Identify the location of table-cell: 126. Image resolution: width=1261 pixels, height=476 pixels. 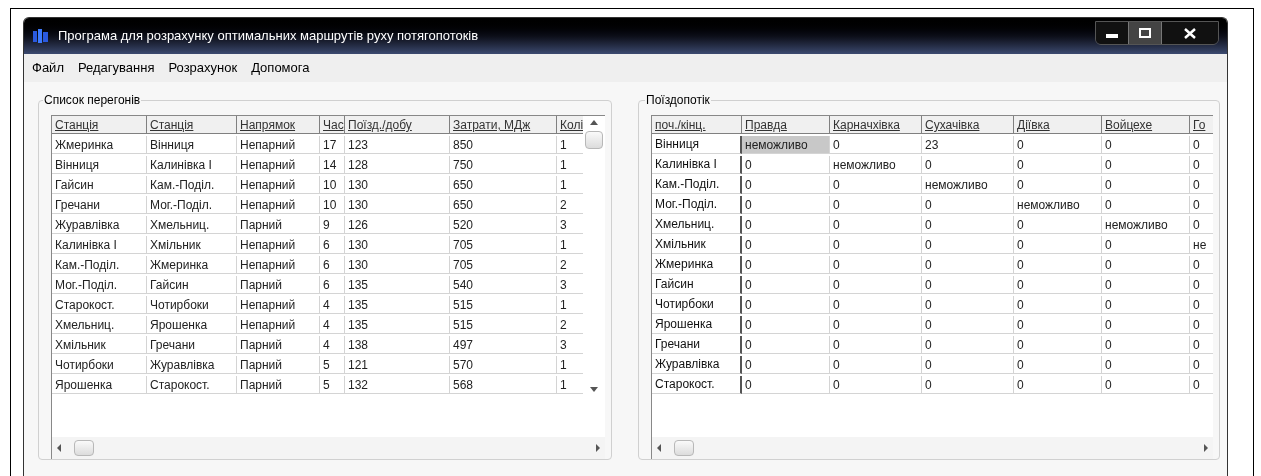
(397, 225).